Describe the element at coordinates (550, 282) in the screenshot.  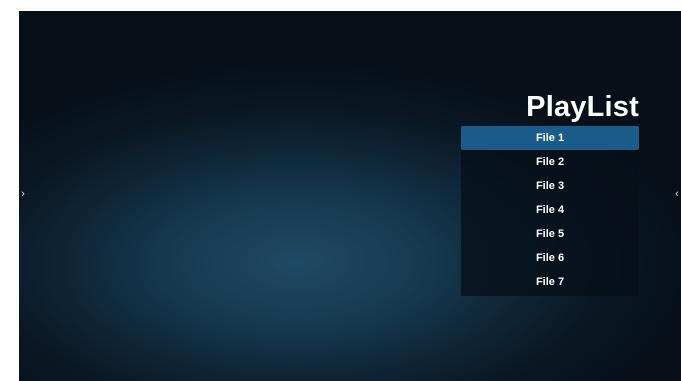
I see `playlist-item-file-7: File 7` at that location.